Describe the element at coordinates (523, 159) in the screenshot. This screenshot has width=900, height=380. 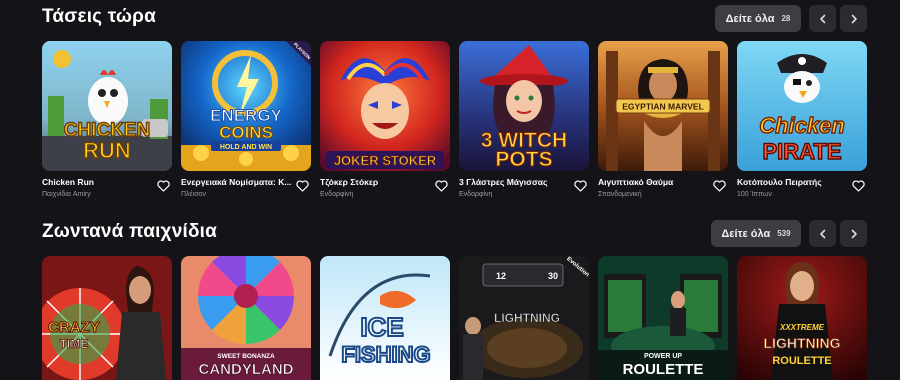
I see `art-title-line2: POTS` at that location.